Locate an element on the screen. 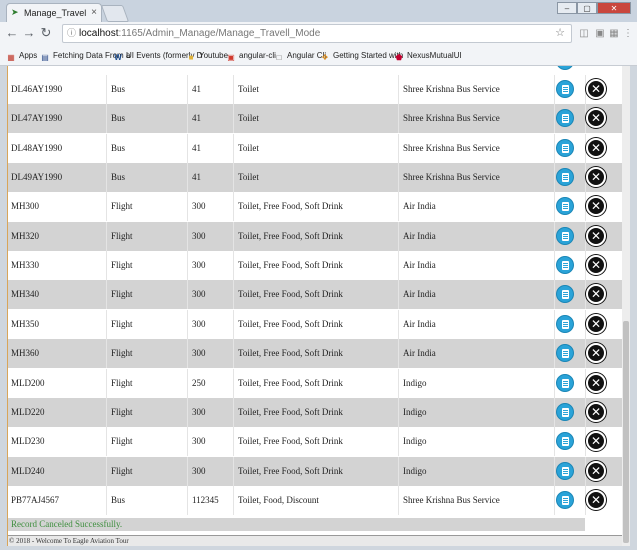 This screenshot has width=637, height=550. status-message: Record Canceled Successfully. is located at coordinates (296, 524).